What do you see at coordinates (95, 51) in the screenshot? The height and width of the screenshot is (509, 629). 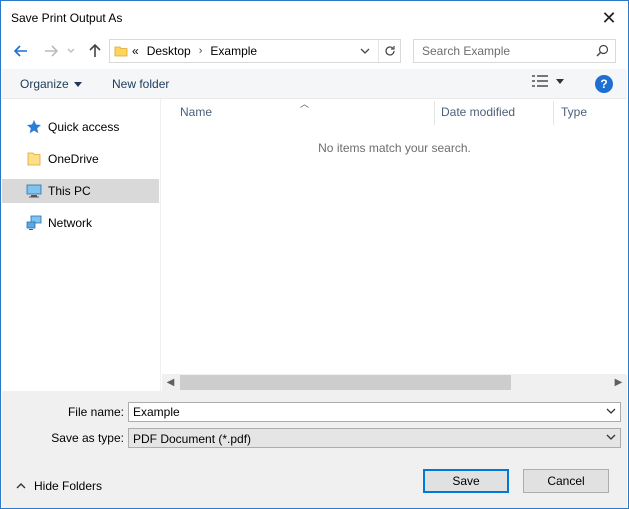 I see `up-arrow-icon` at bounding box center [95, 51].